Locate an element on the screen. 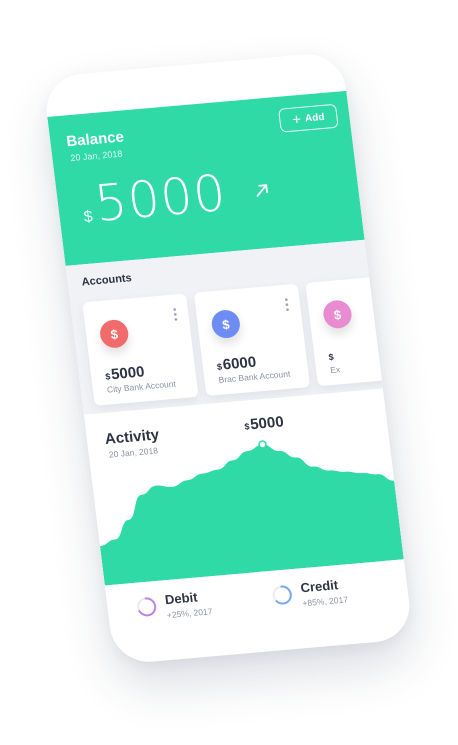 This screenshot has height=745, width=458. account-currency: $ is located at coordinates (331, 357).